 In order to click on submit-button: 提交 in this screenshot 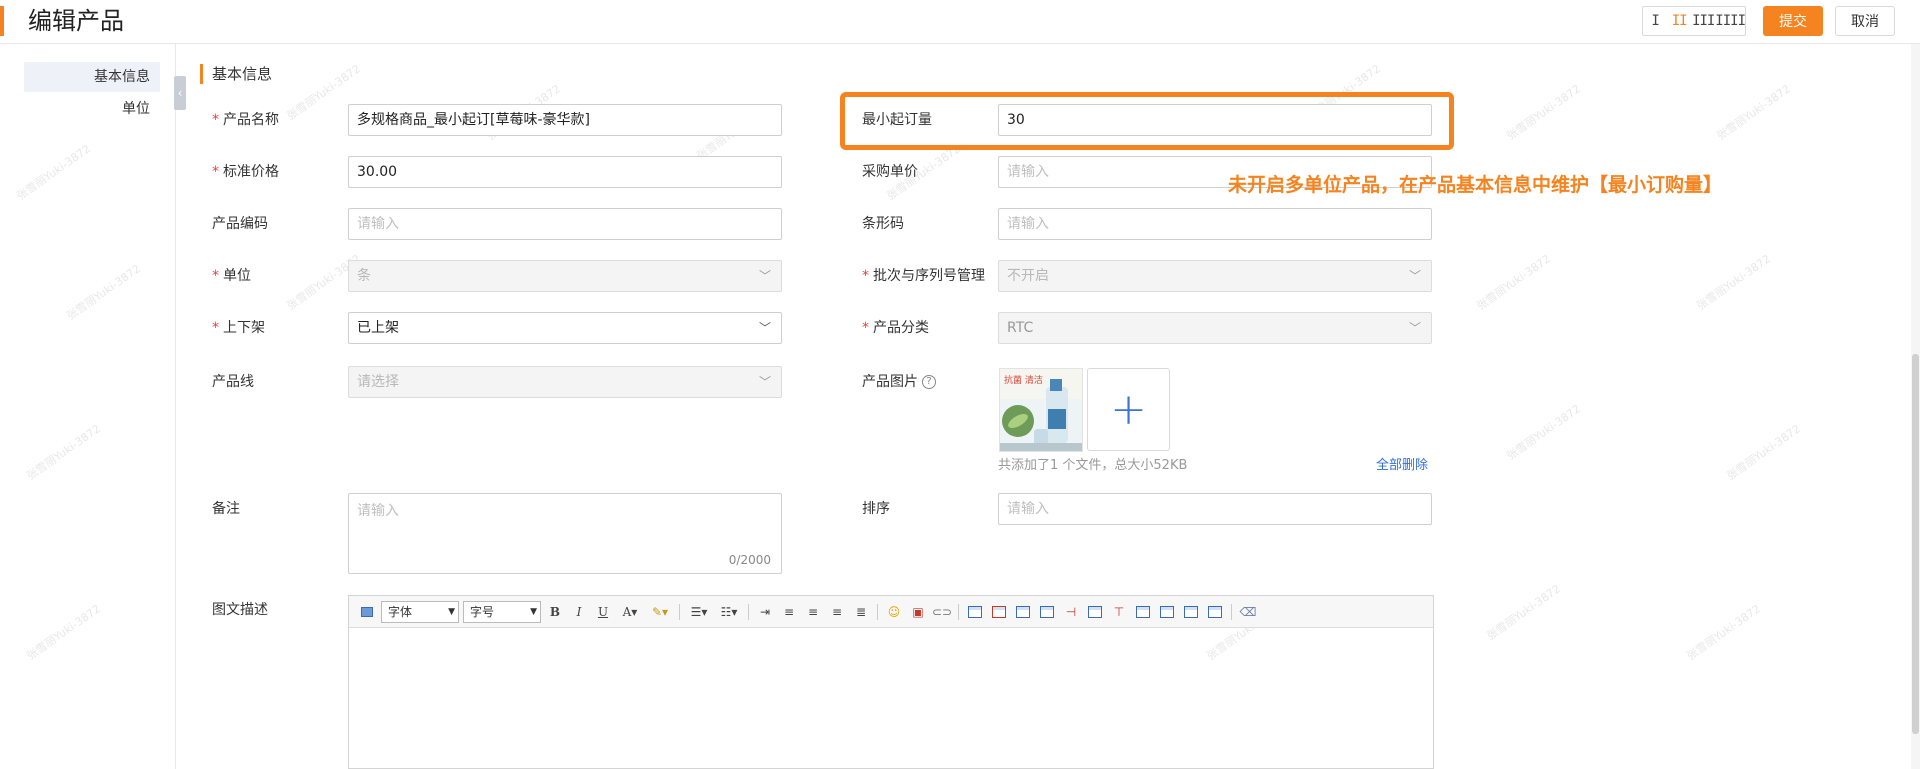, I will do `click(1793, 21)`.